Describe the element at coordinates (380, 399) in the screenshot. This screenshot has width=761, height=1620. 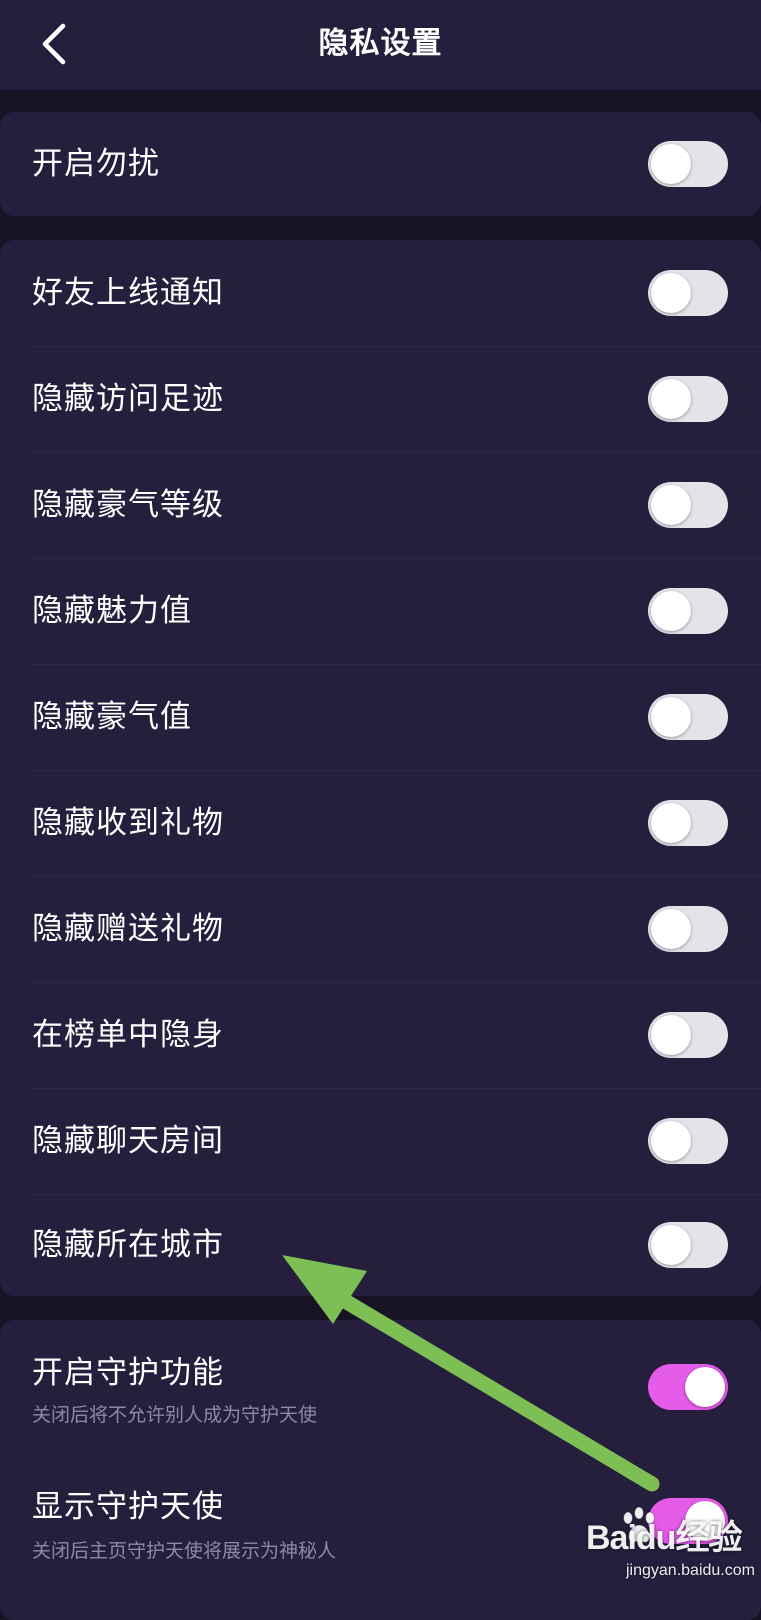
I see `setting-row-hide-visit-trace: 隐藏访问足迹` at that location.